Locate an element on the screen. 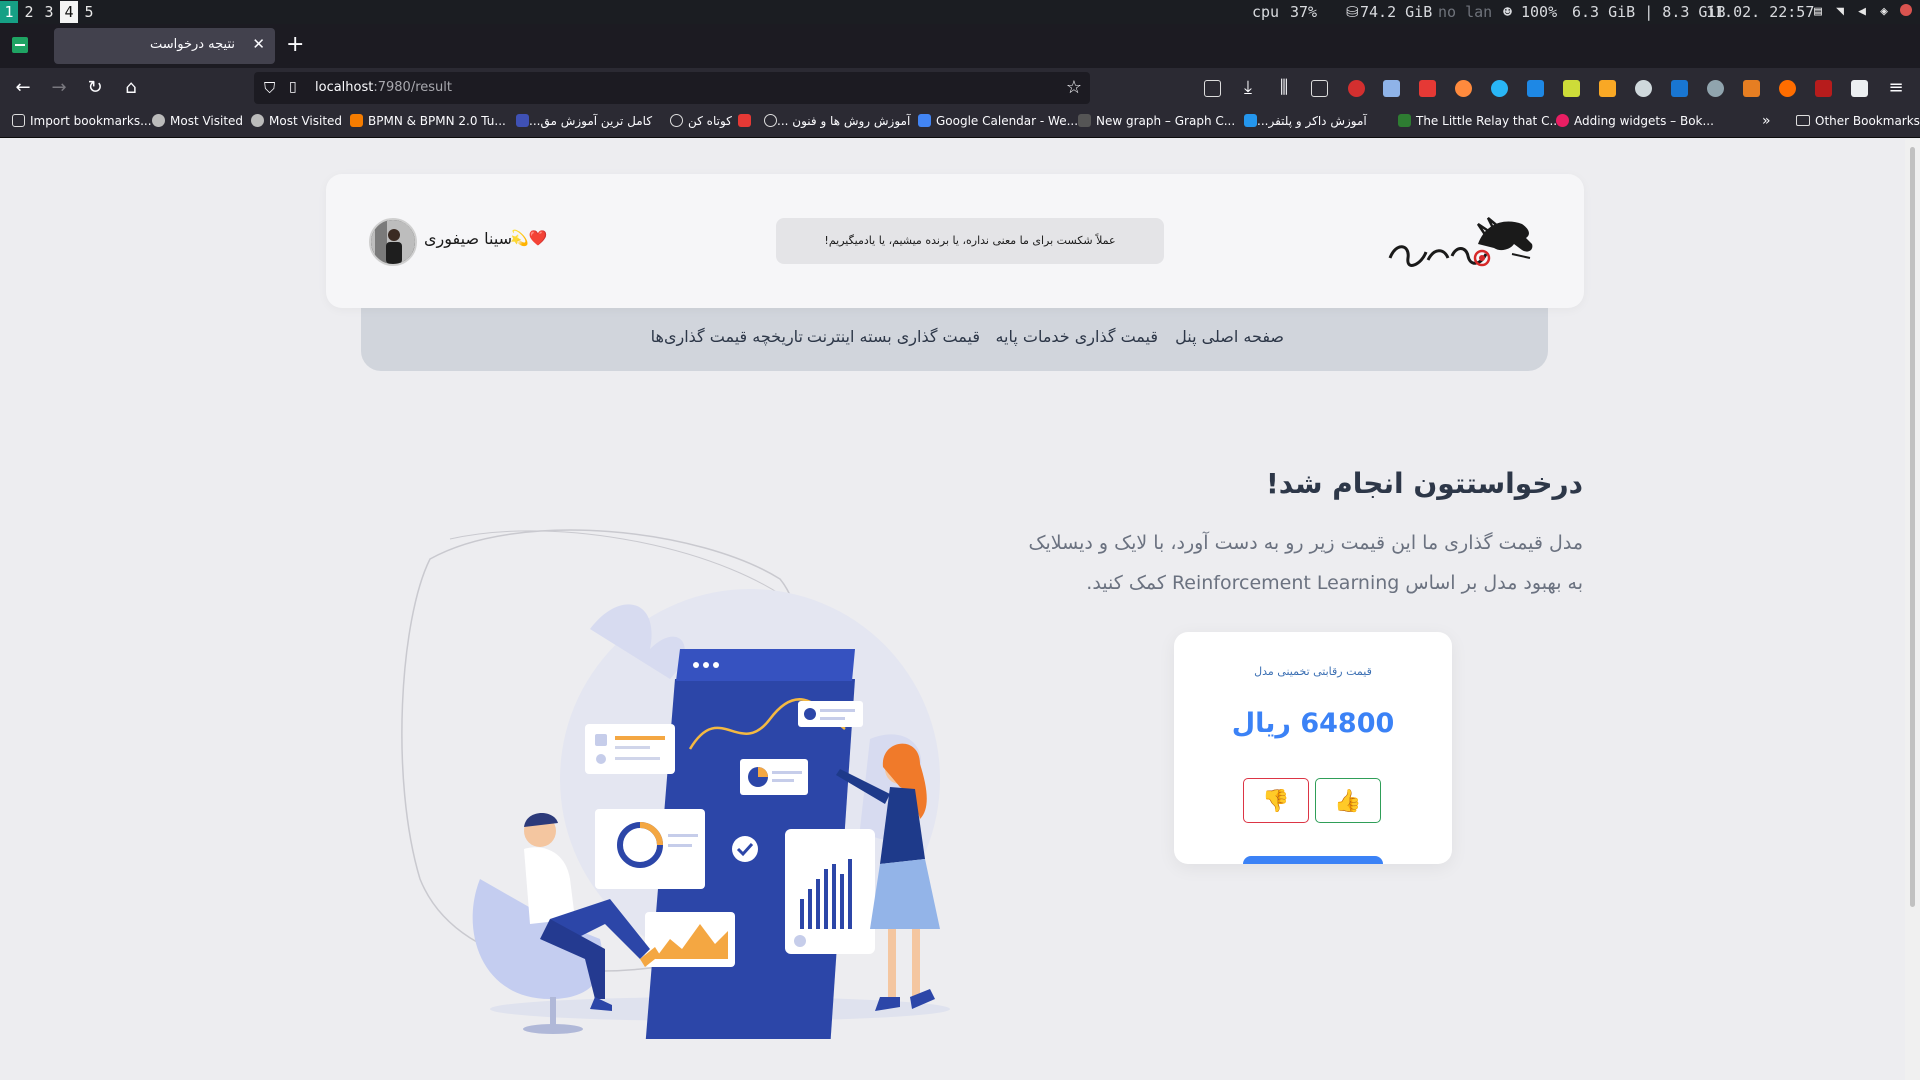 This screenshot has width=1920, height=1080. mouse-extension-icon is located at coordinates (1715, 88).